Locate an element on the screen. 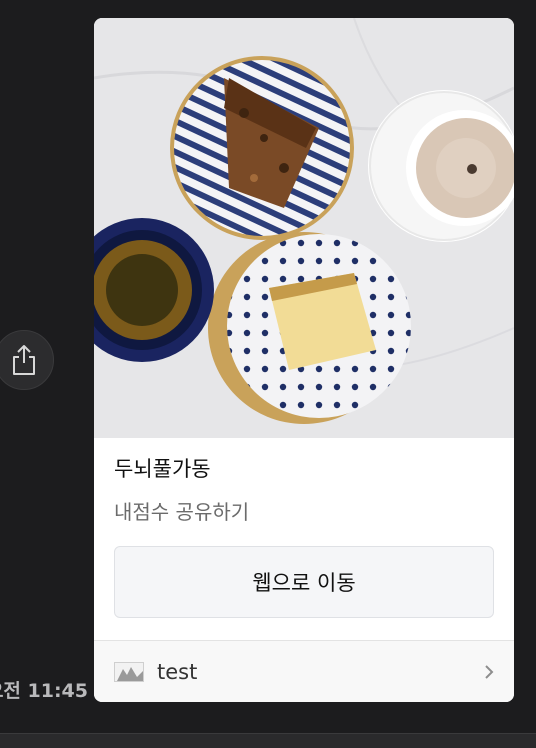 This screenshot has width=536, height=748. app-name: test is located at coordinates (177, 671).